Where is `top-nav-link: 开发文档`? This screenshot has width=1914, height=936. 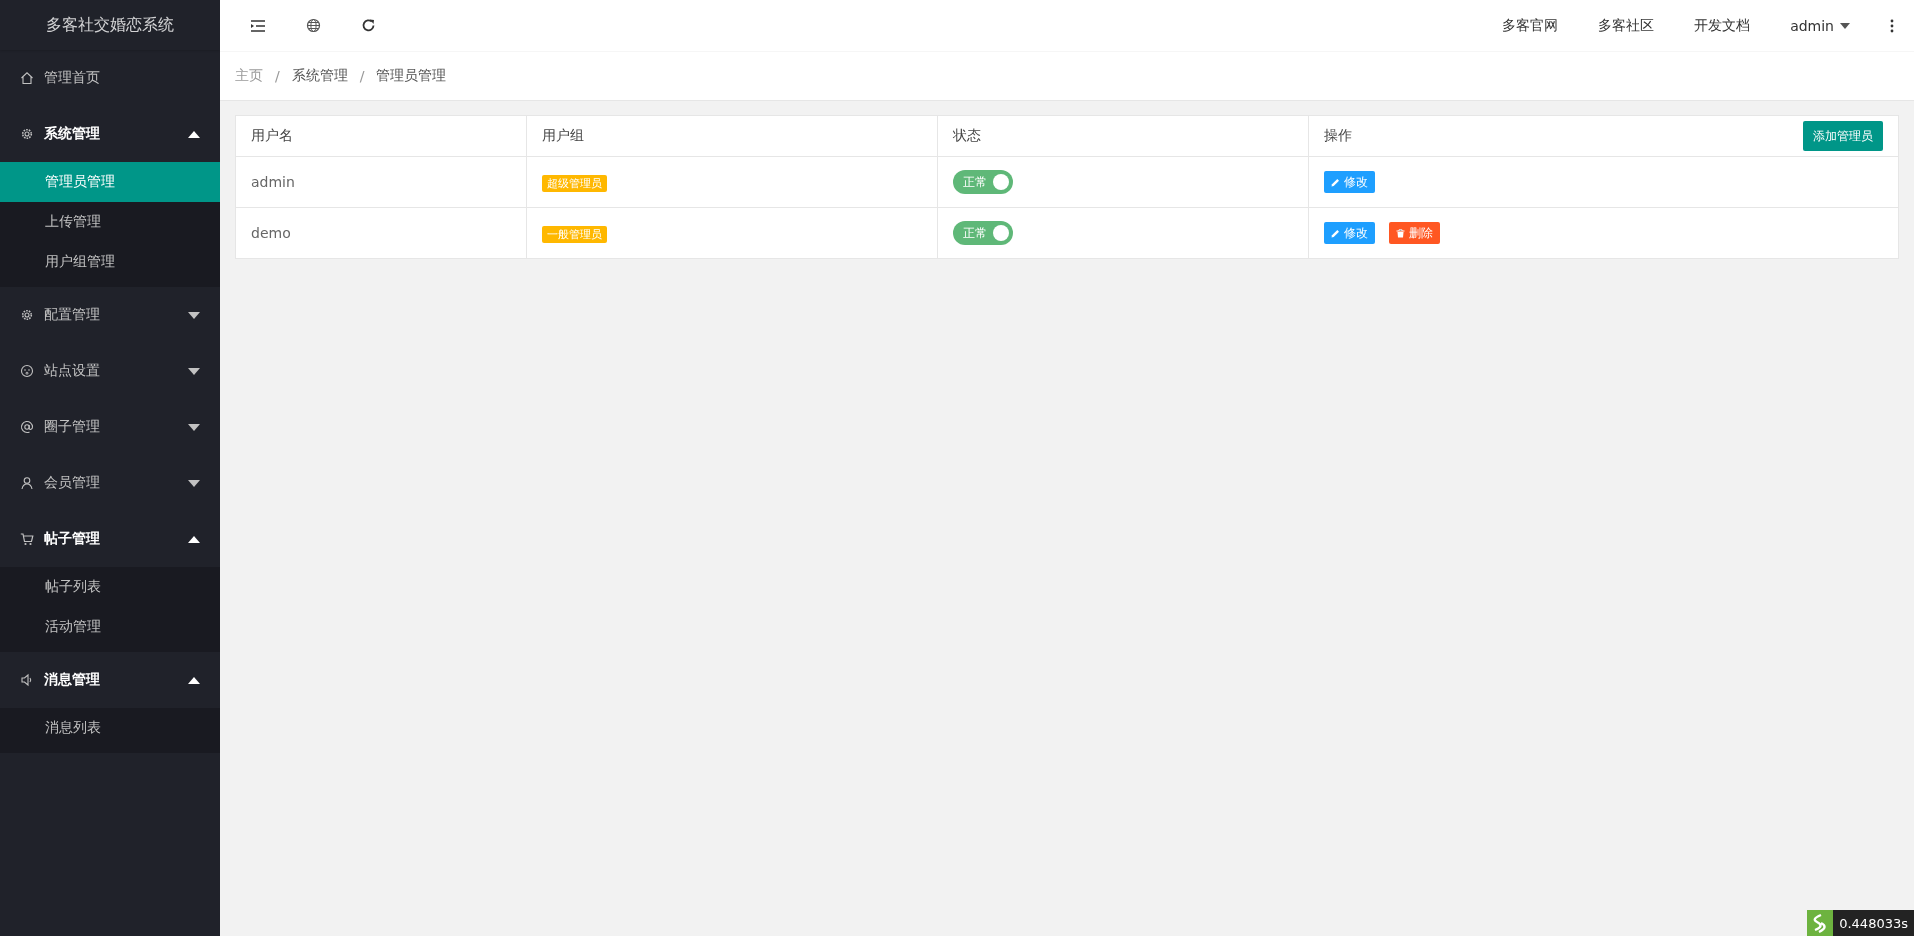 top-nav-link: 开发文档 is located at coordinates (1722, 25).